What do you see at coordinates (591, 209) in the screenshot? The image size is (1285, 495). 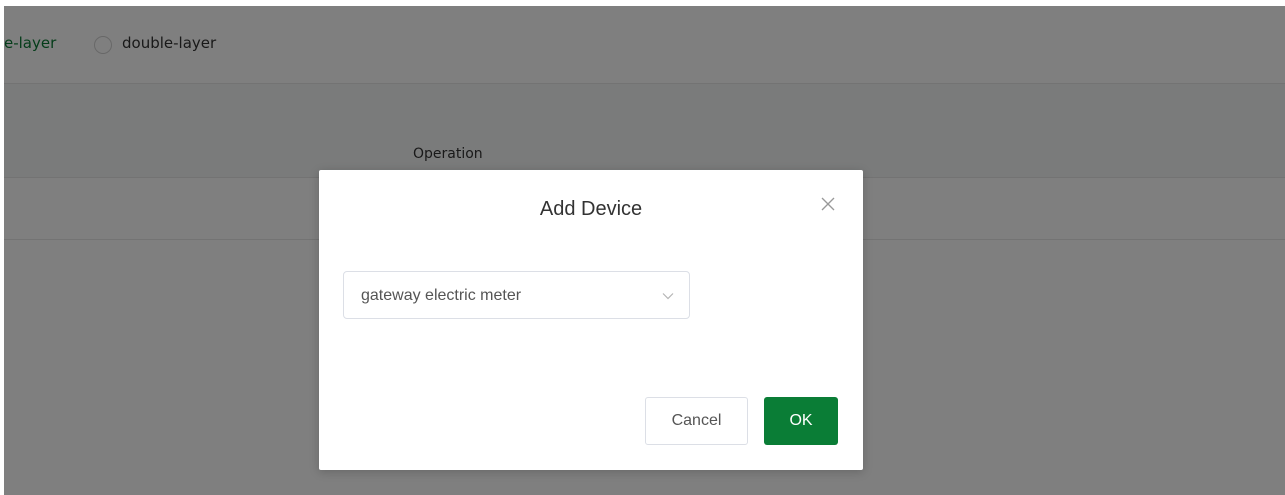 I see `dialog-title: Add Device` at bounding box center [591, 209].